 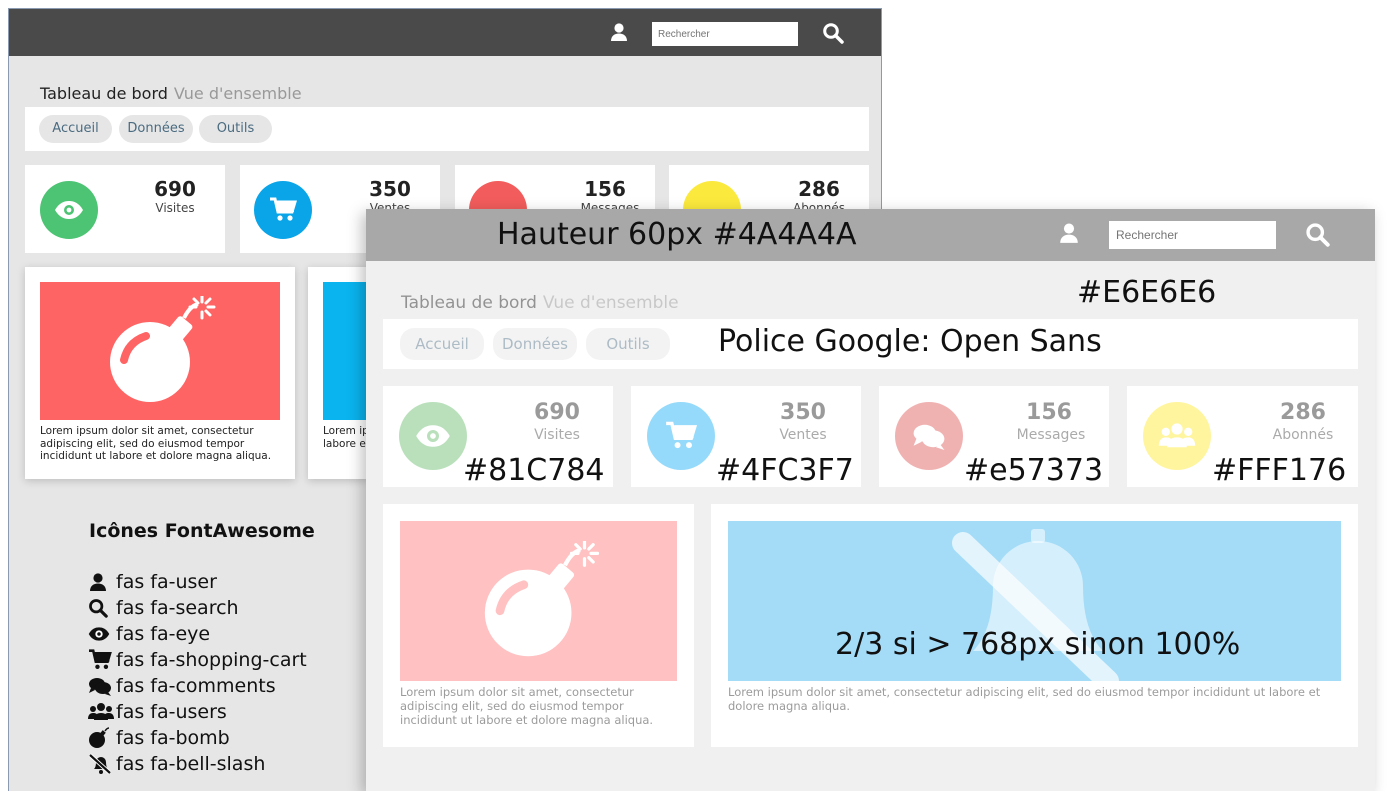 What do you see at coordinates (994, 437) in the screenshot?
I see `stat-card-messages: 156 Messages #e57373` at bounding box center [994, 437].